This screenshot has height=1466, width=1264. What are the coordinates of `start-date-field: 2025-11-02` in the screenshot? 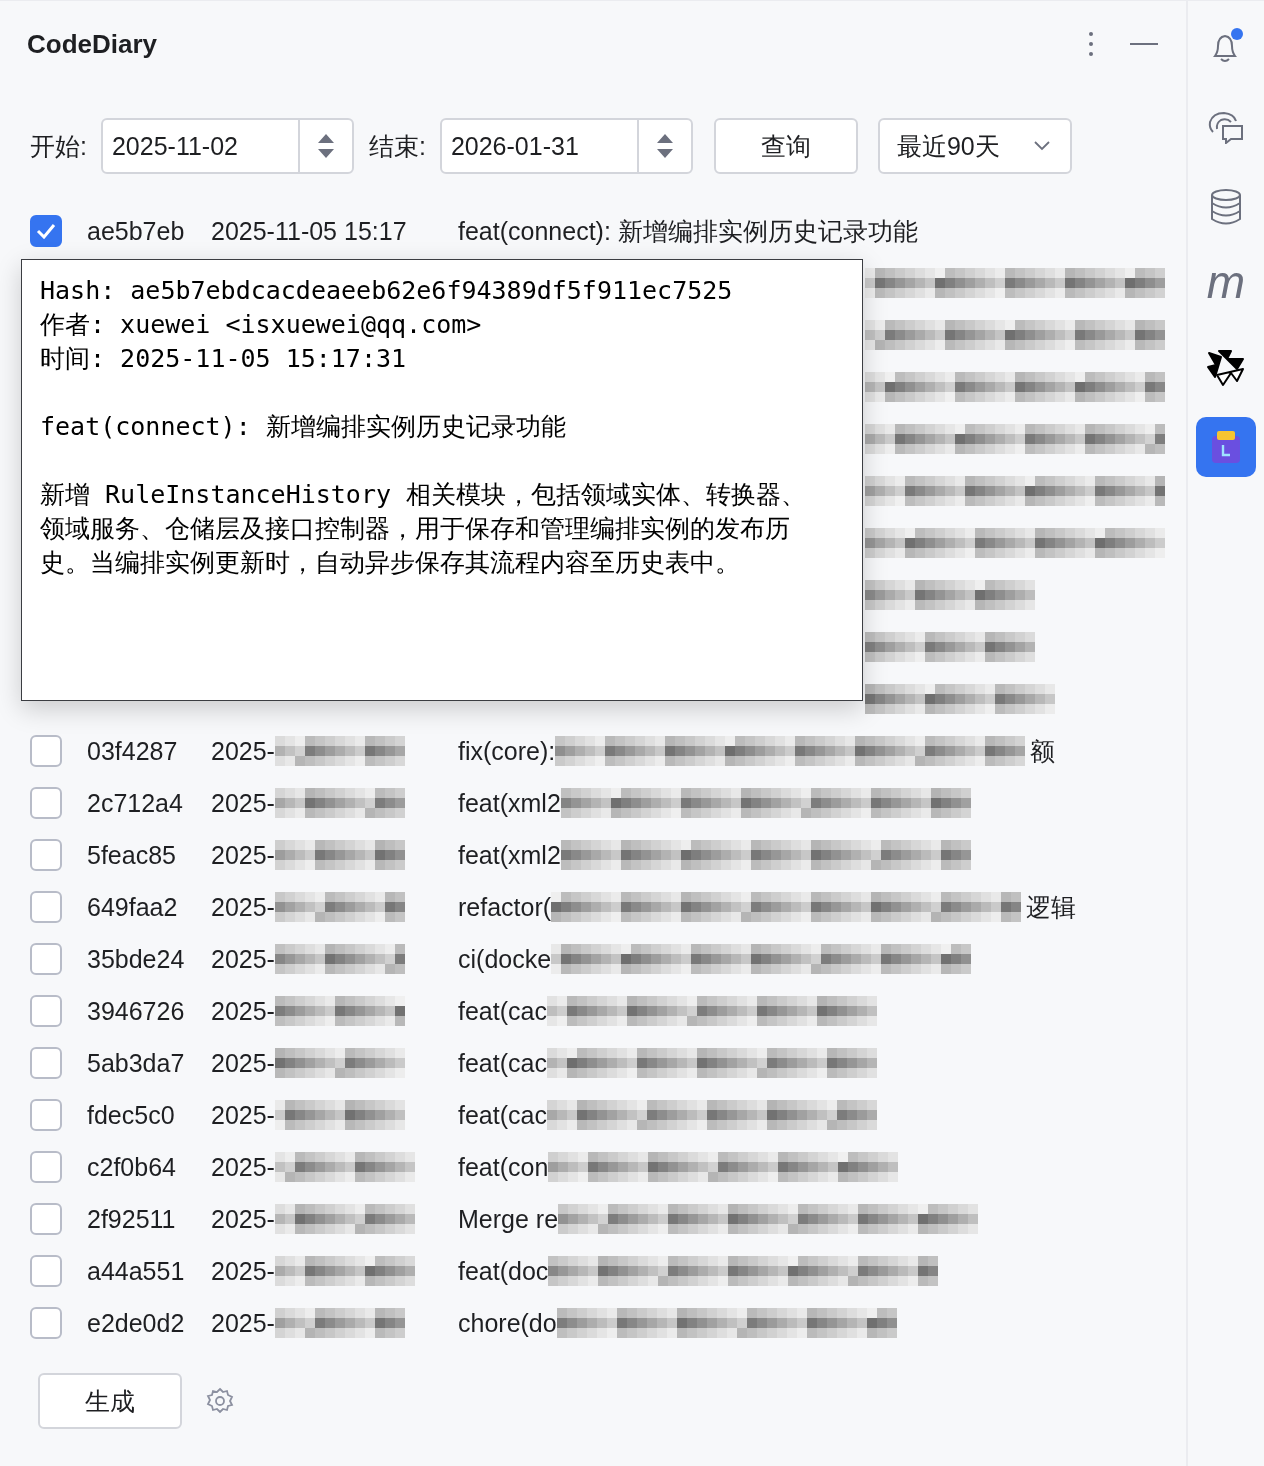 It's located at (227, 146).